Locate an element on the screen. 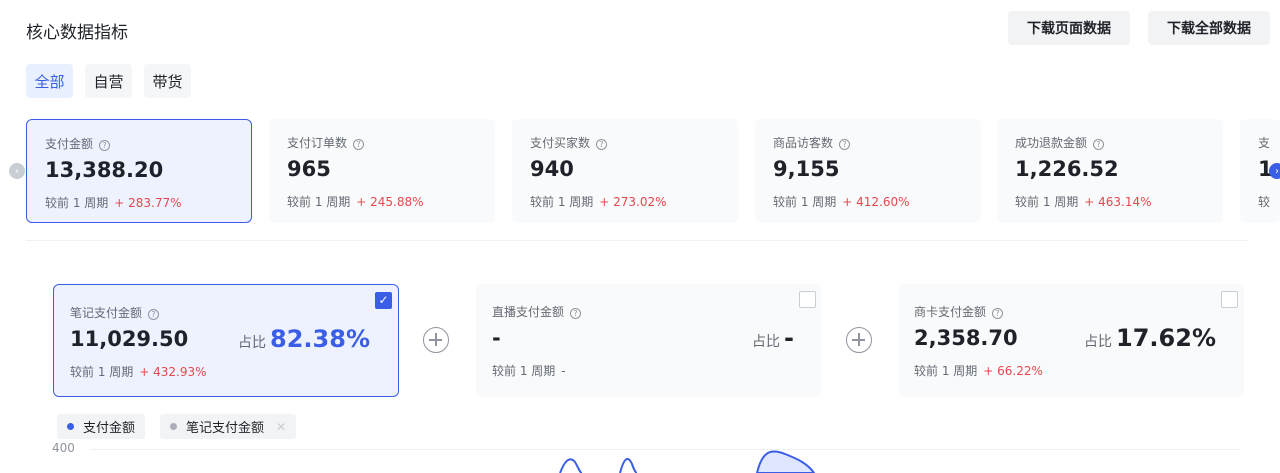 The image size is (1280, 473). channel-value: 2,358.70 is located at coordinates (966, 338).